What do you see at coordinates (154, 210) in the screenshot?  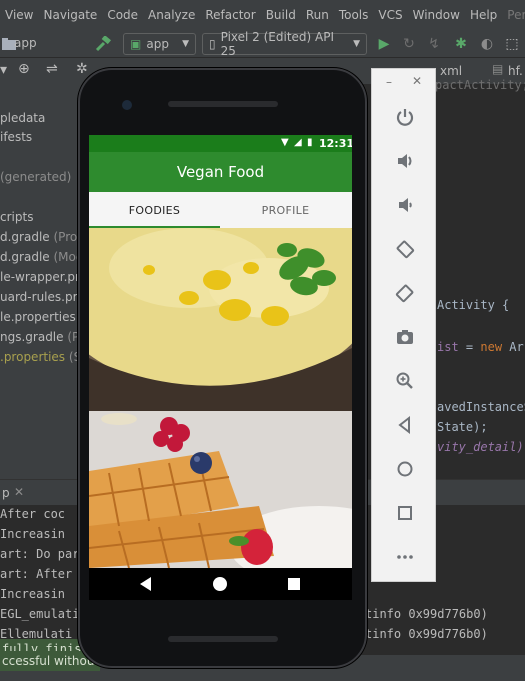 I see `tab-foodies: FOODIES` at bounding box center [154, 210].